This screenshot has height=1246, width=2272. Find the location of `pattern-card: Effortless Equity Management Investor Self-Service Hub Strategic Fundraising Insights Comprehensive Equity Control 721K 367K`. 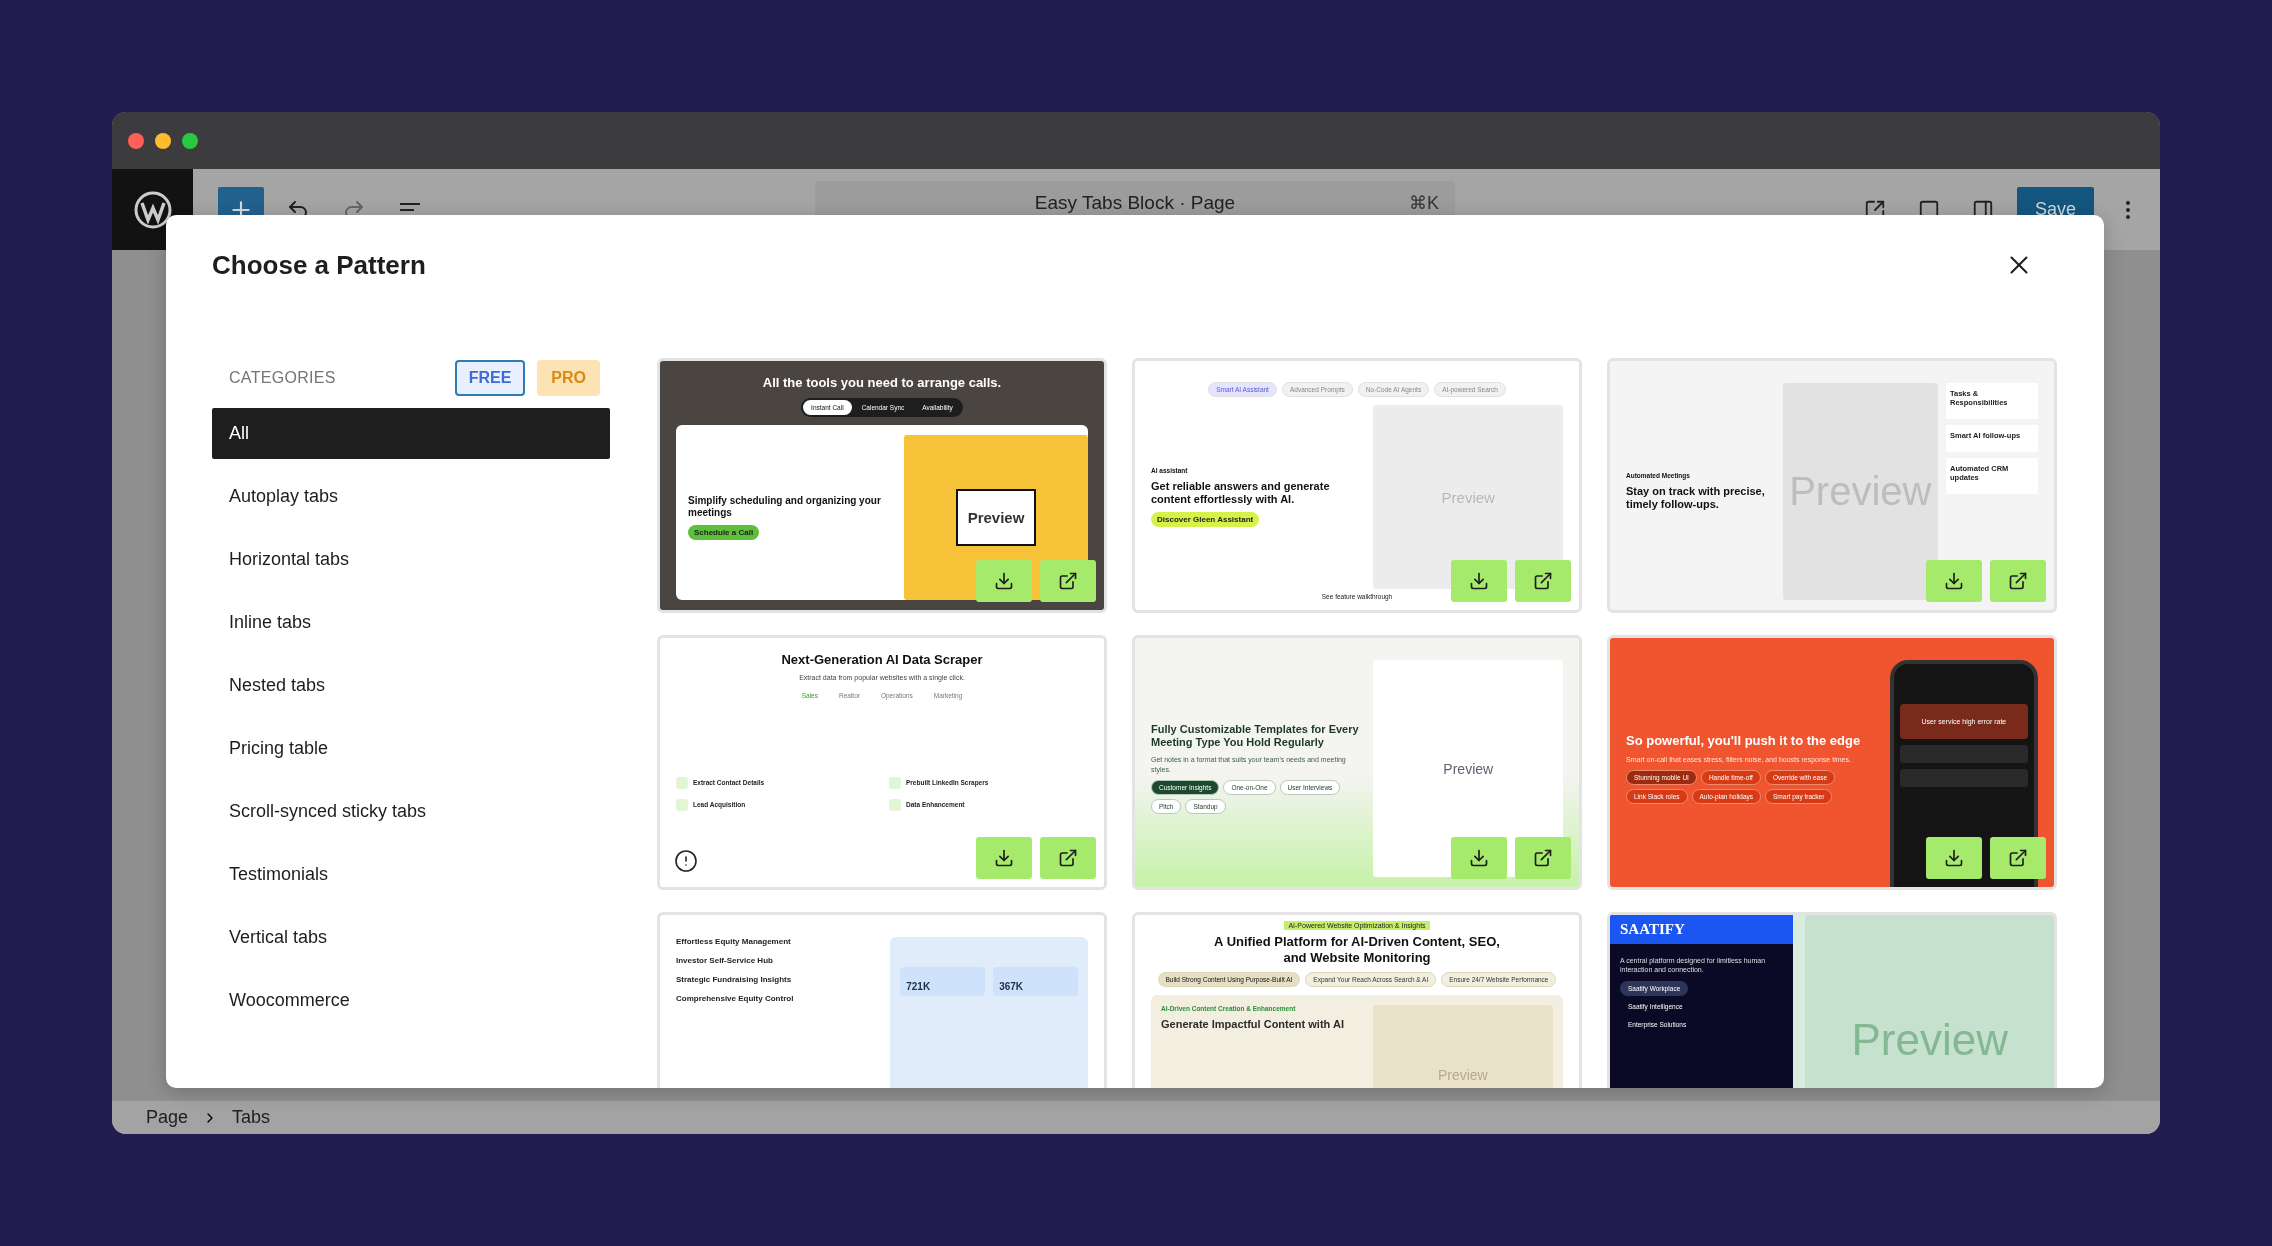

pattern-card: Effortless Equity Management Investor Self-Service Hub Strategic Fundraising Insights Comprehensive Equity Control 721K 367K is located at coordinates (882, 1000).